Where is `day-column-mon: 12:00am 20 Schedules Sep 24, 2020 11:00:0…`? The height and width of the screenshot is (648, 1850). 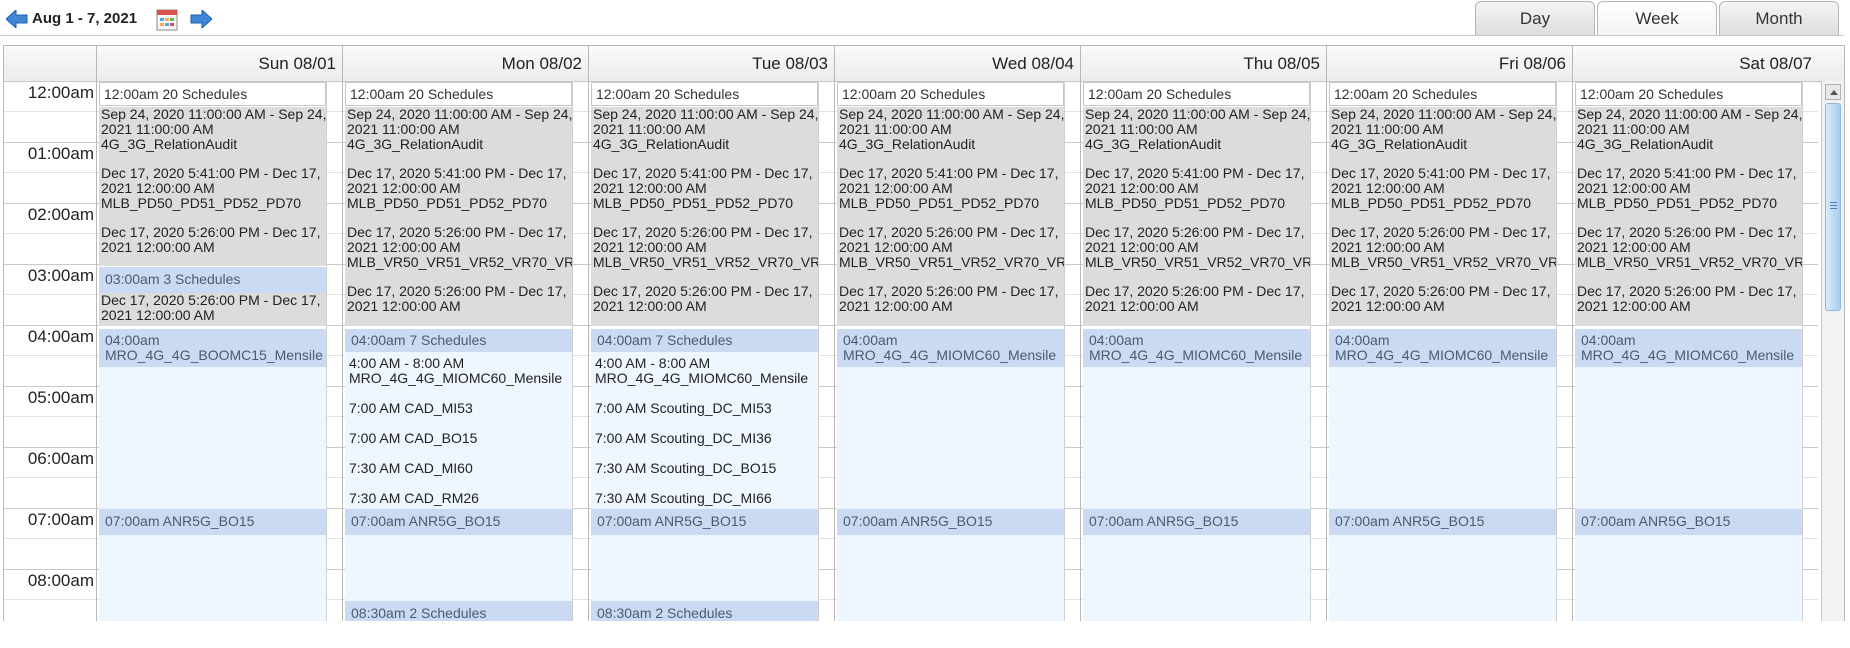 day-column-mon: 12:00am 20 Schedules Sep 24, 2020 11:00:0… is located at coordinates (465, 351).